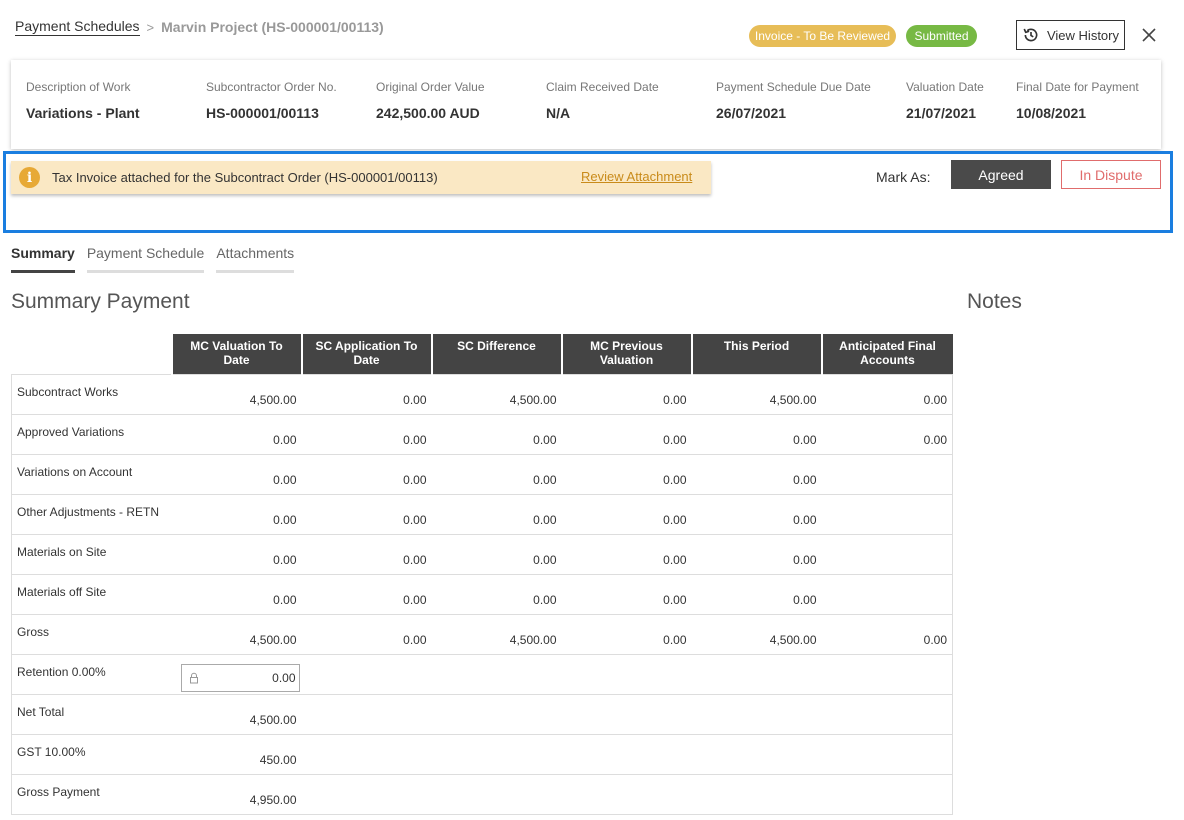 This screenshot has height=820, width=1184. Describe the element at coordinates (994, 301) in the screenshot. I see `notes-title: Notes` at that location.